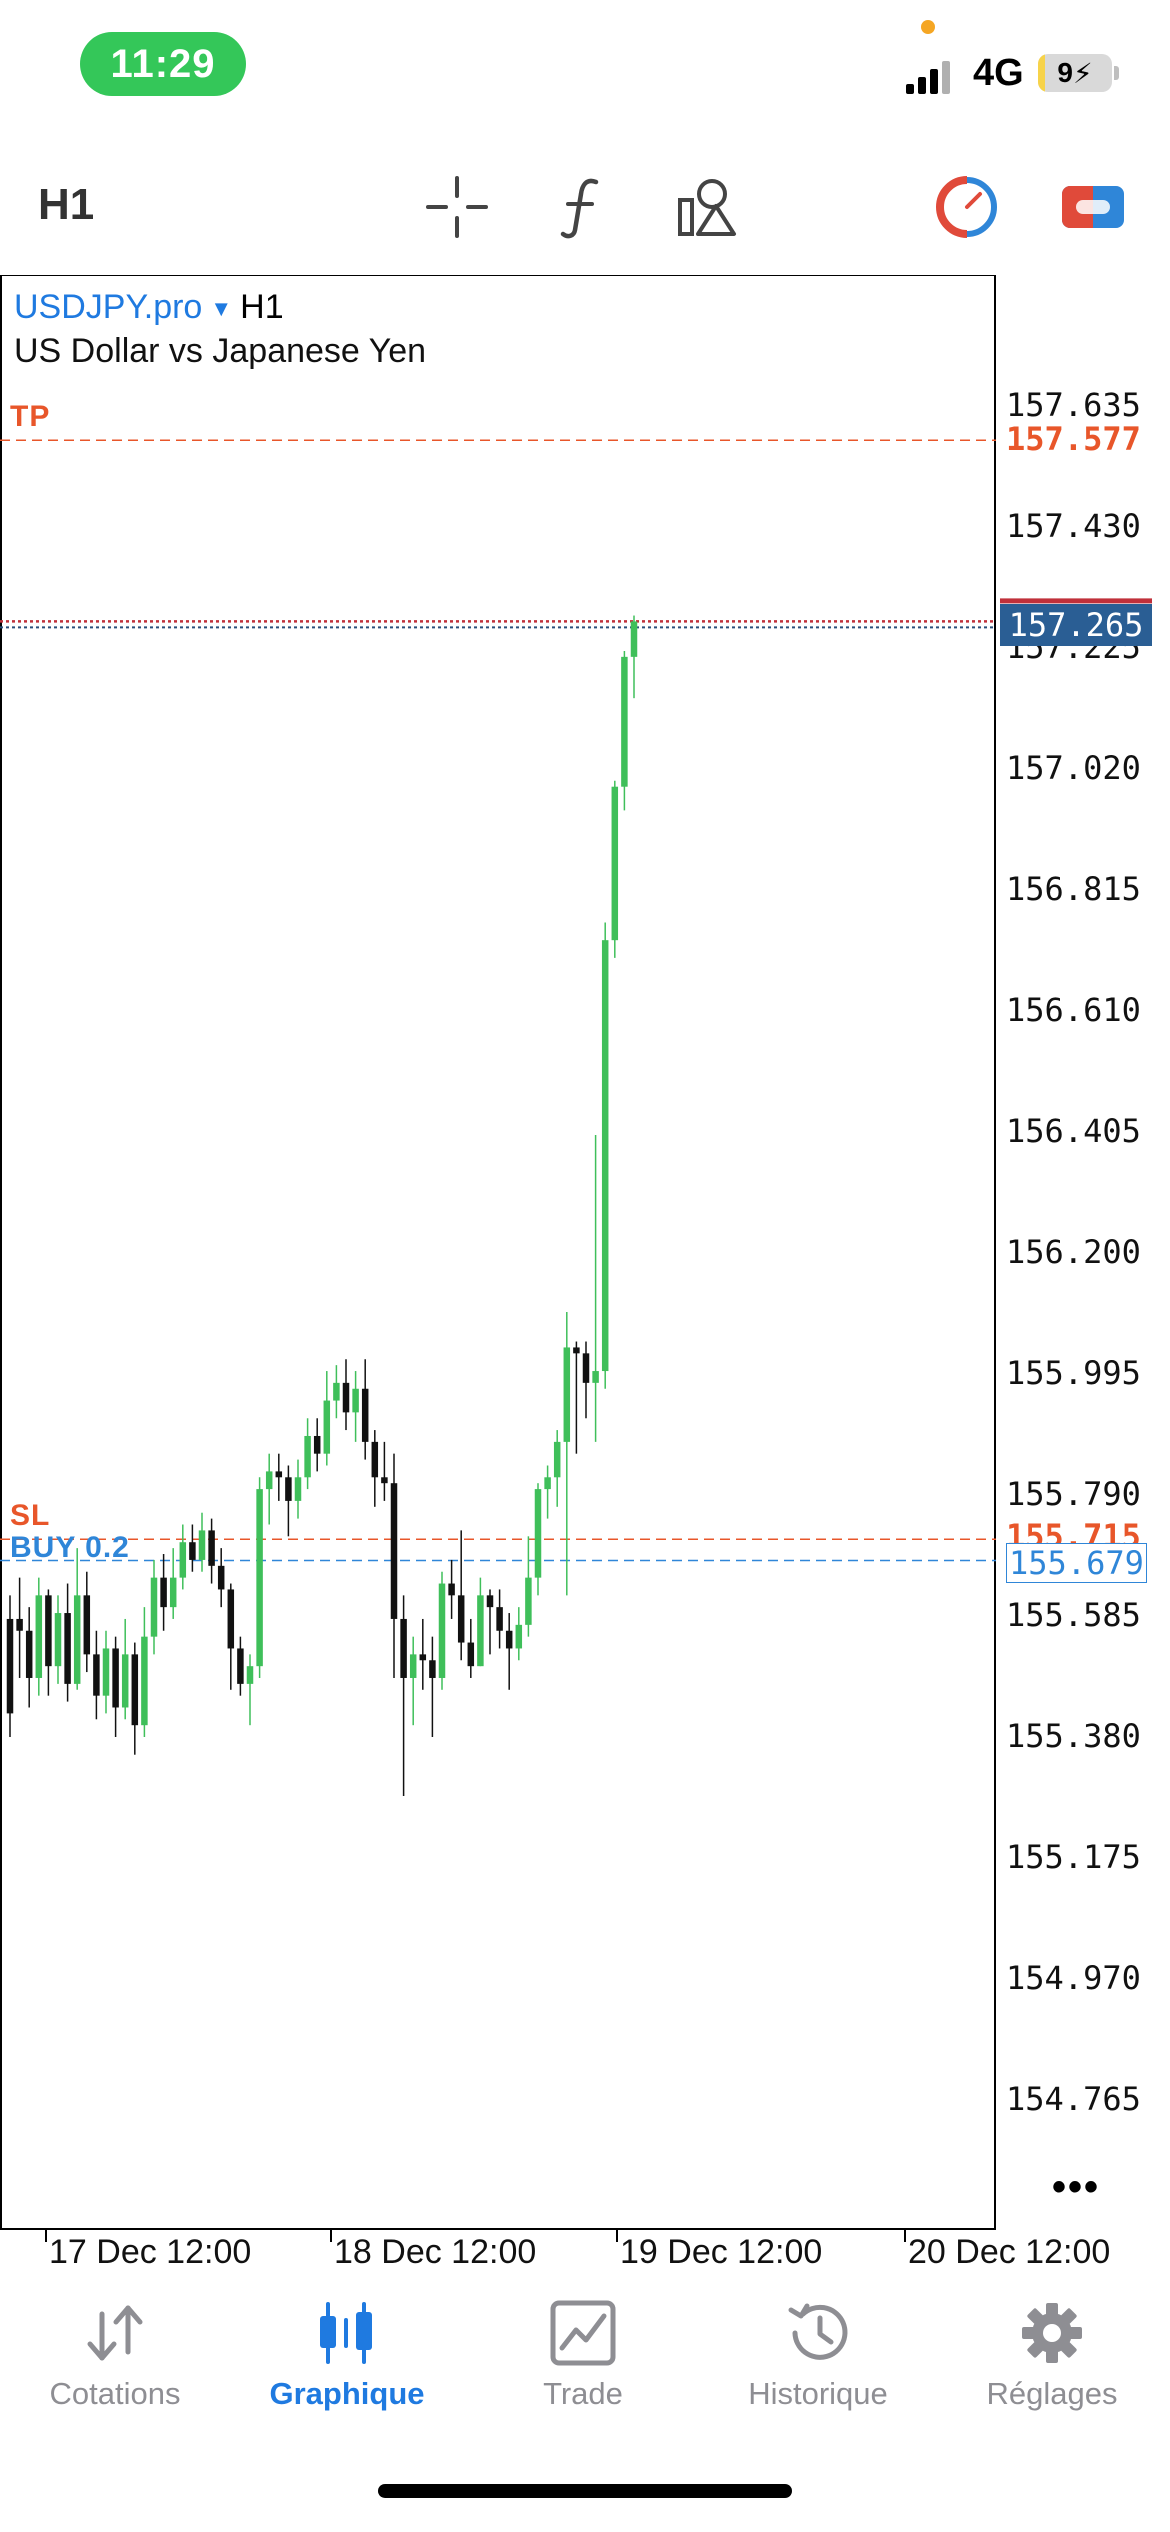 Image resolution: width=1170 pixels, height=2532 pixels. I want to click on time-tick-label: 19 Dec 12:00, so click(721, 2252).